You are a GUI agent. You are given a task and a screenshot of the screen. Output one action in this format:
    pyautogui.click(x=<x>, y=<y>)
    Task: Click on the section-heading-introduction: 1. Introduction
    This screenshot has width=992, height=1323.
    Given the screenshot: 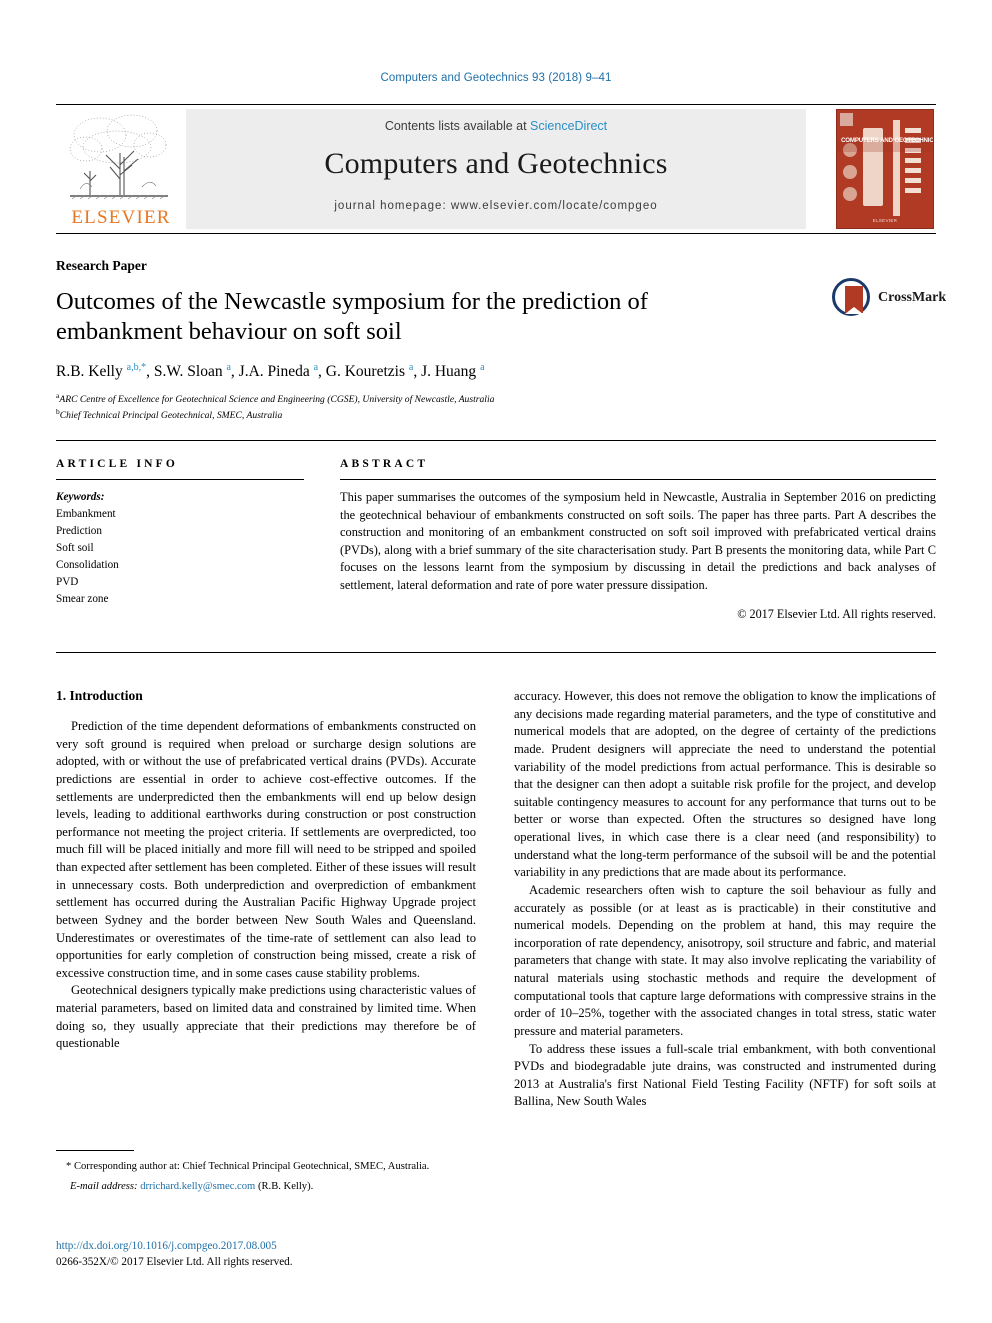 What is the action you would take?
    pyautogui.click(x=99, y=695)
    